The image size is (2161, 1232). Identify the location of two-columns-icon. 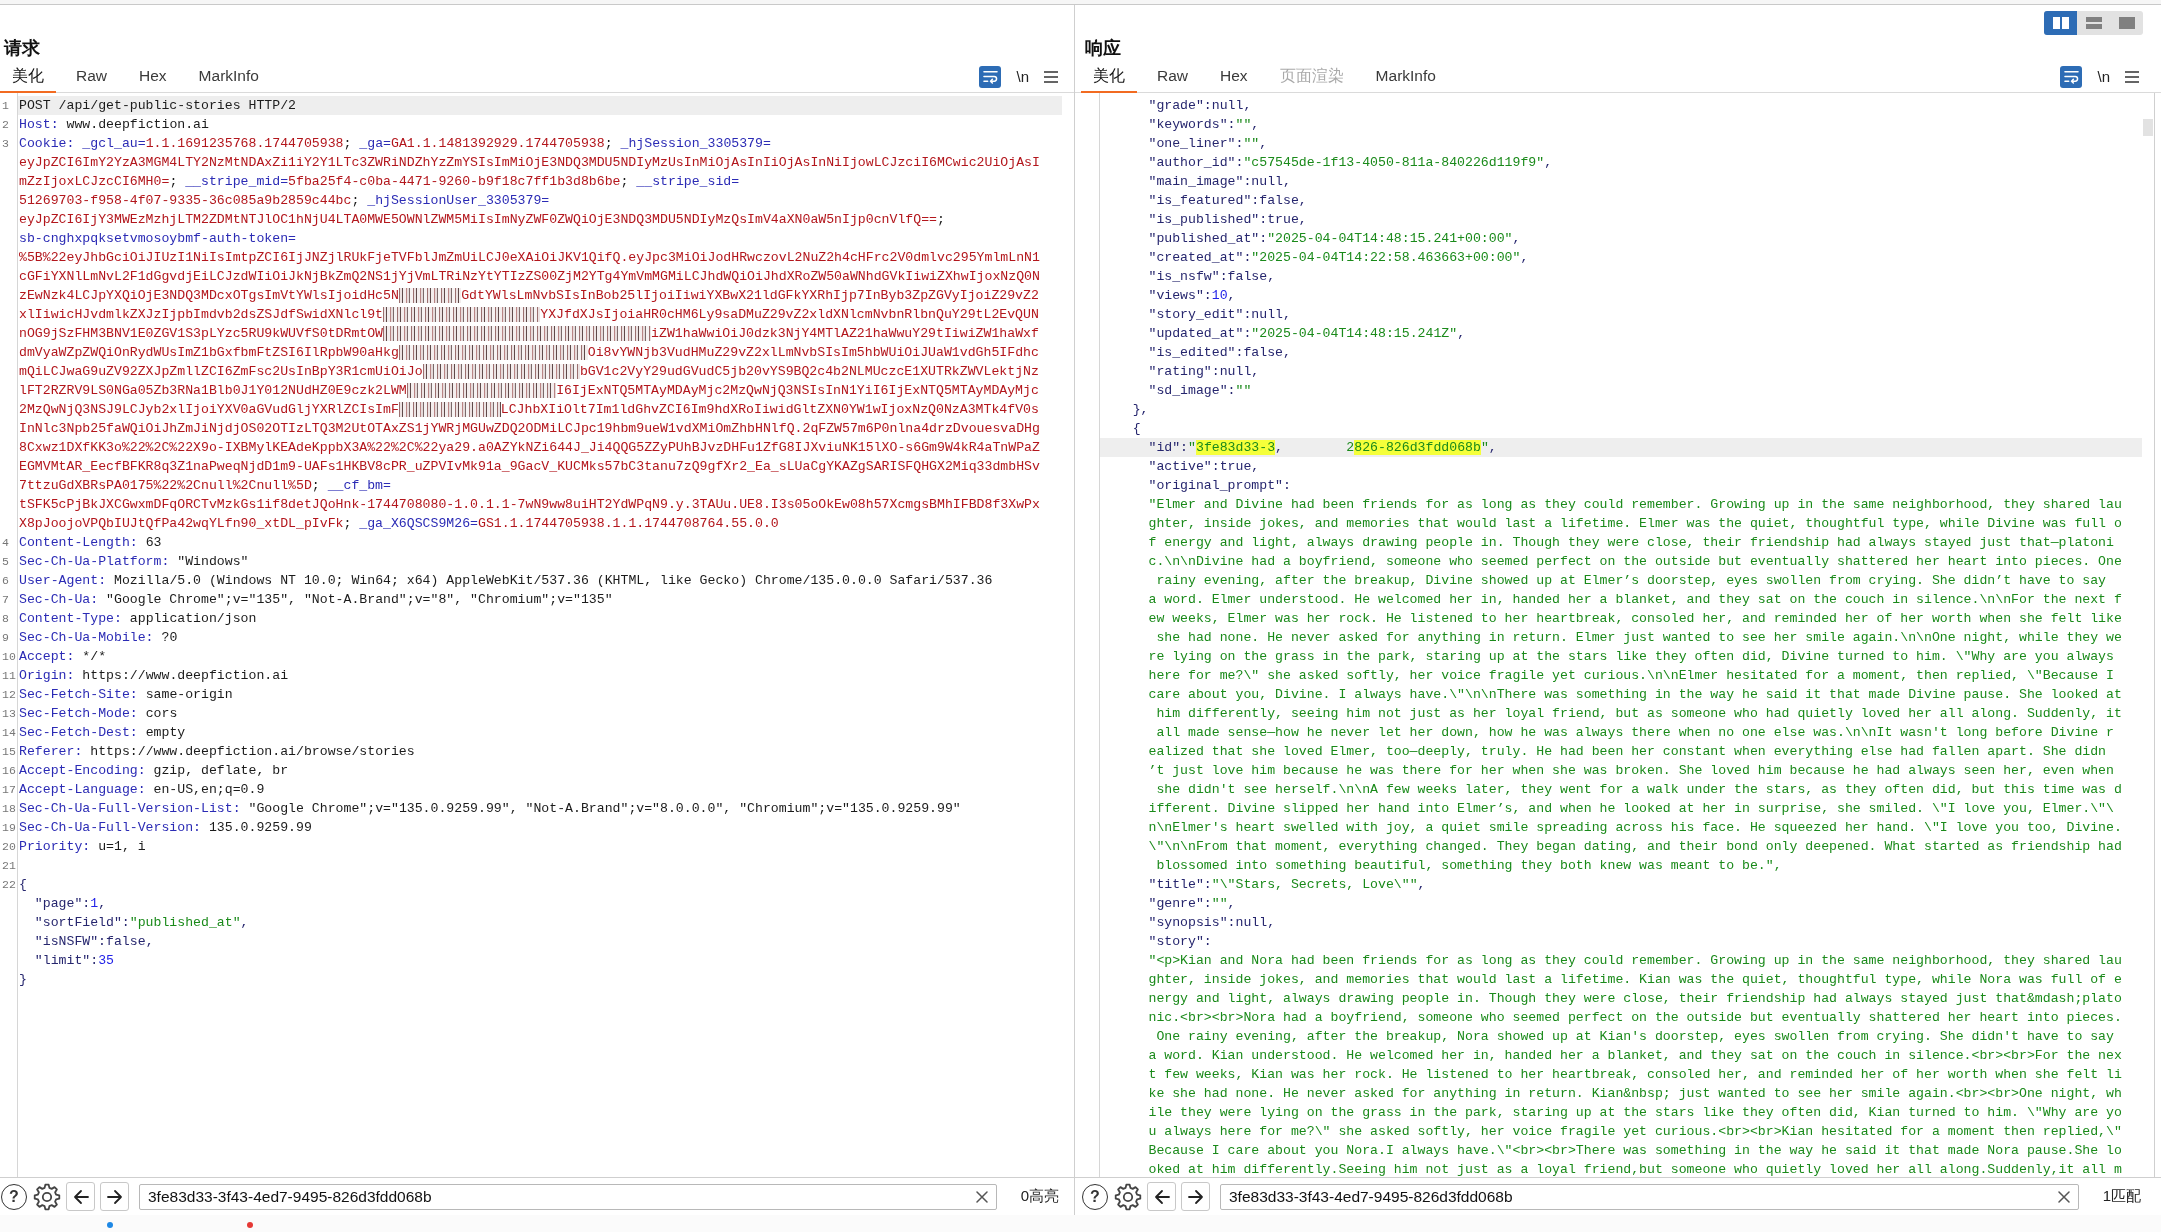
(2060, 23).